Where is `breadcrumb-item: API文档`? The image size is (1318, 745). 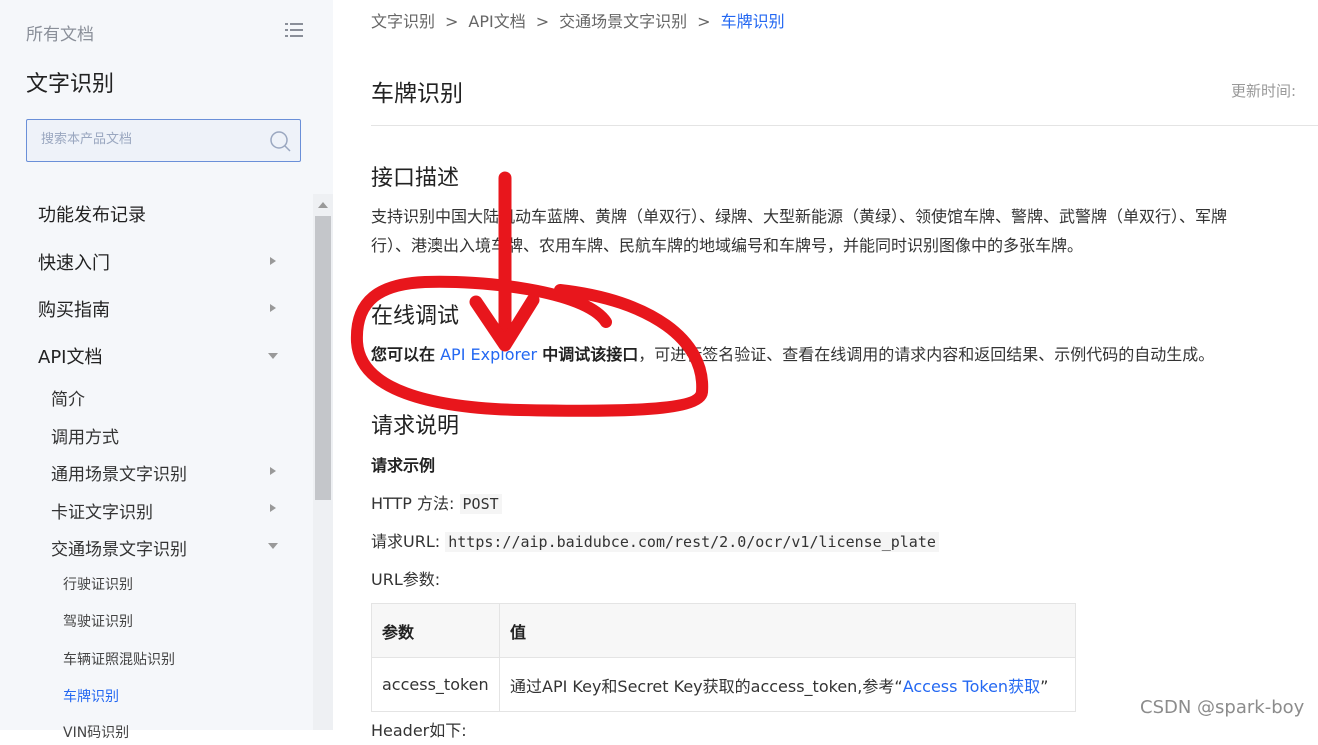
breadcrumb-item: API文档 is located at coordinates (496, 21).